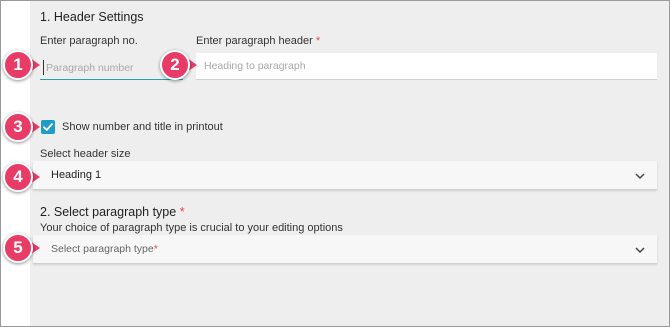  I want to click on paragraph-no-label: Enter paragraph no., so click(89, 41).